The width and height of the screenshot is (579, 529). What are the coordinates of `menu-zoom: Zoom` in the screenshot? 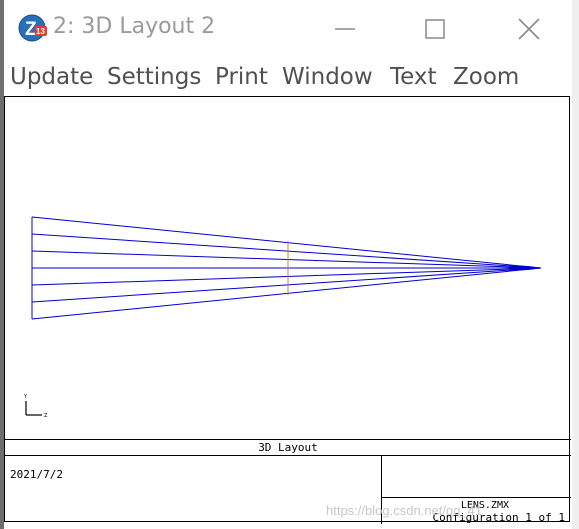 It's located at (486, 77).